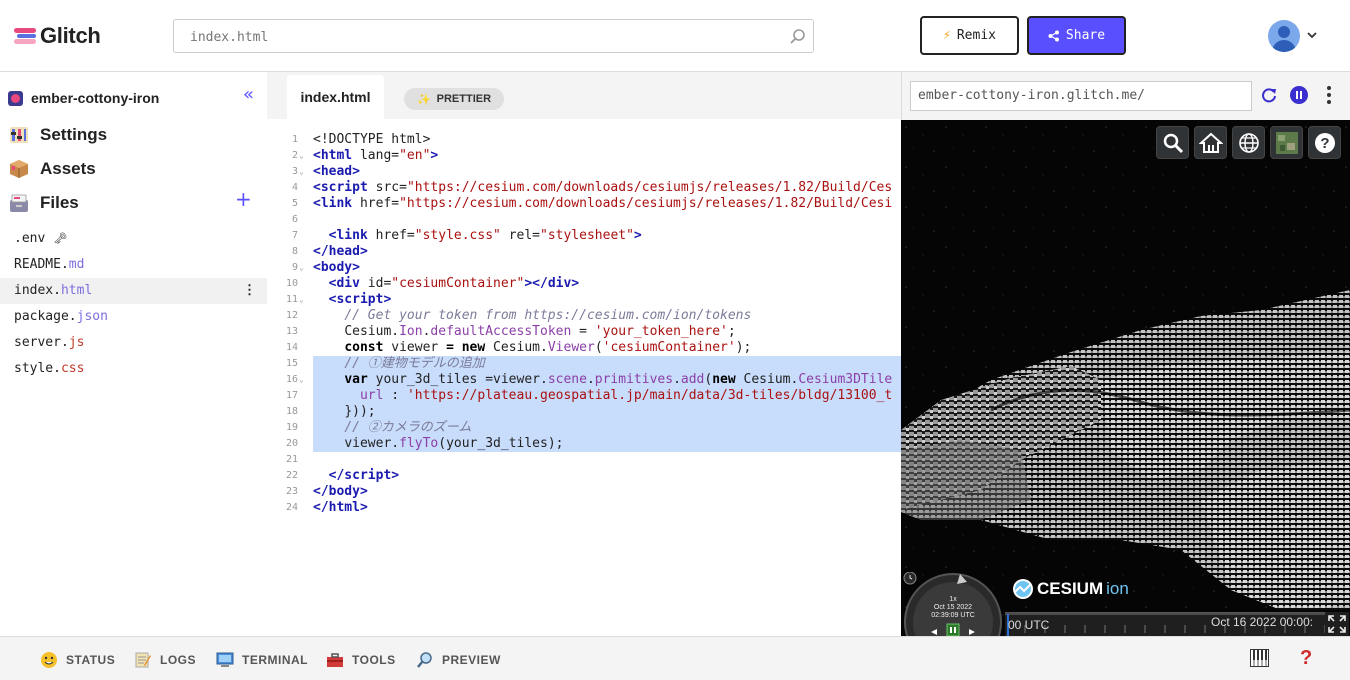 Image resolution: width=1350 pixels, height=680 pixels. What do you see at coordinates (326, 507) in the screenshot?
I see `code-line: 24 </html>` at bounding box center [326, 507].